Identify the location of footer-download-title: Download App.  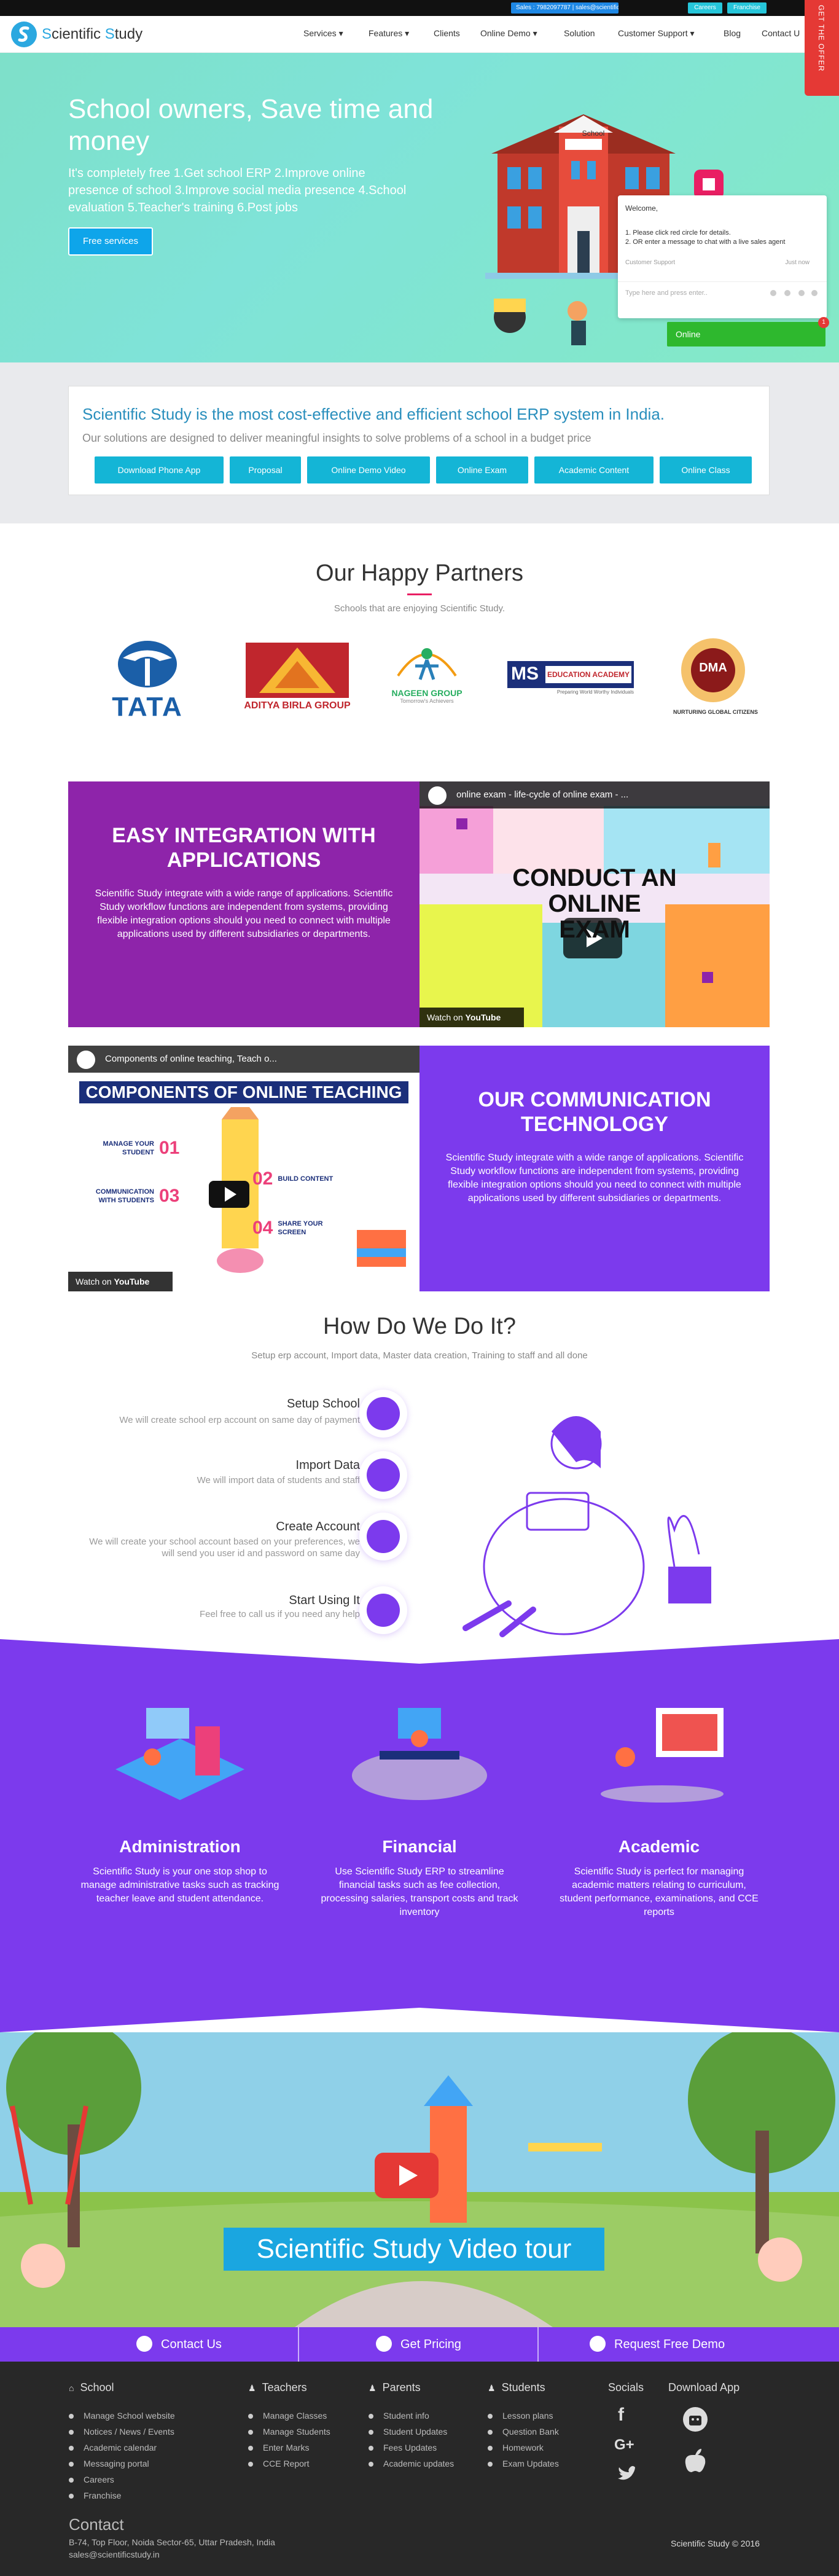
(704, 2387).